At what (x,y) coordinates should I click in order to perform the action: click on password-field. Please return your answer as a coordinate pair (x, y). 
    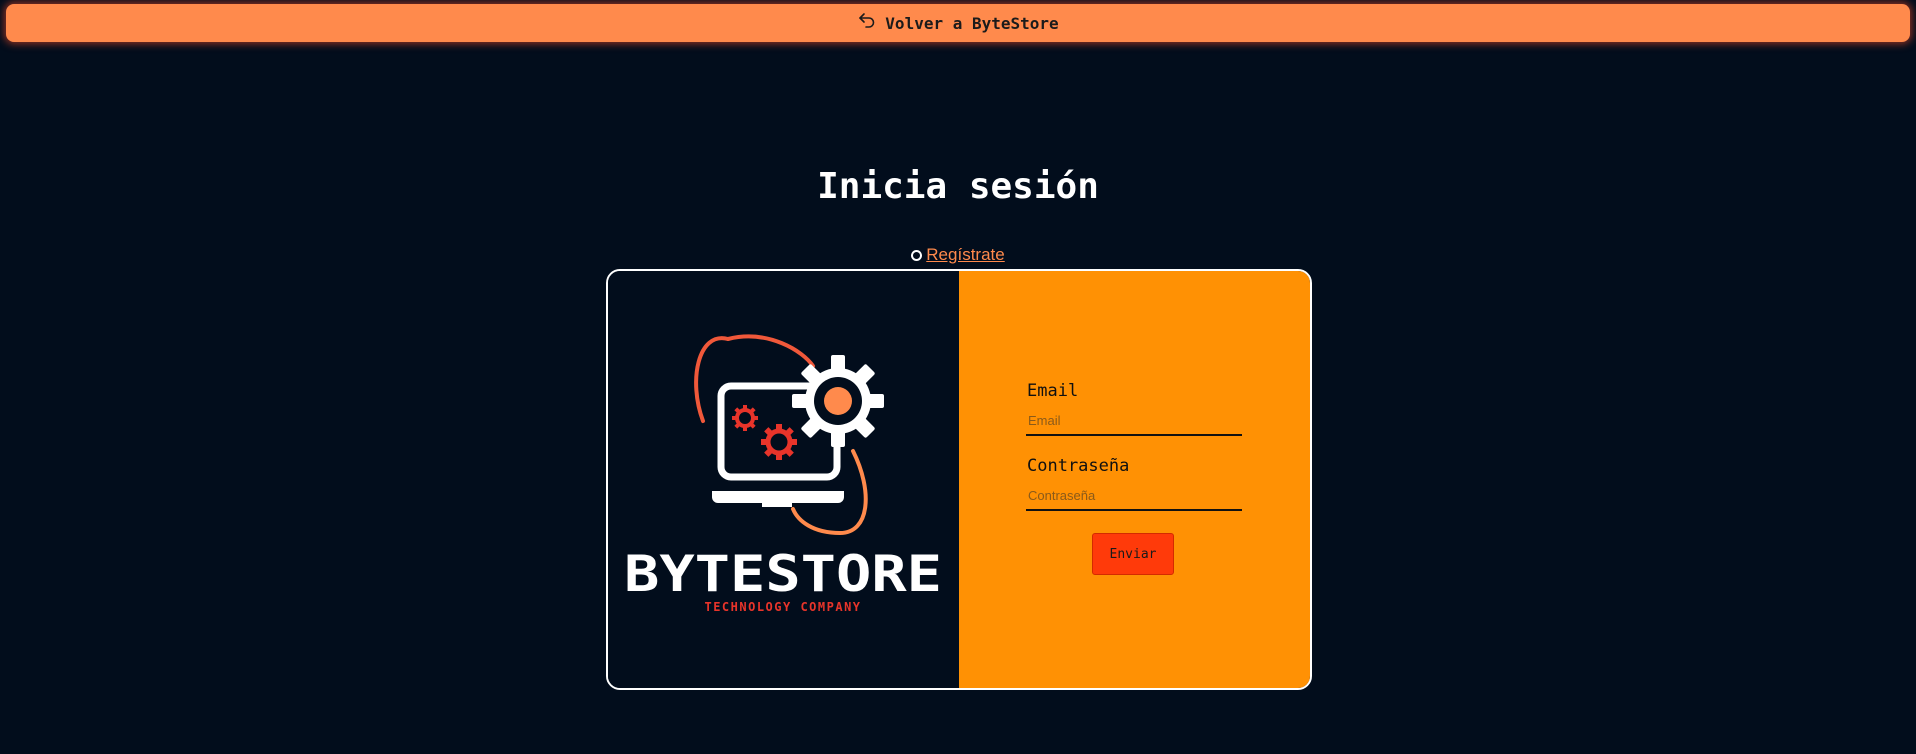
    Looking at the image, I should click on (1134, 496).